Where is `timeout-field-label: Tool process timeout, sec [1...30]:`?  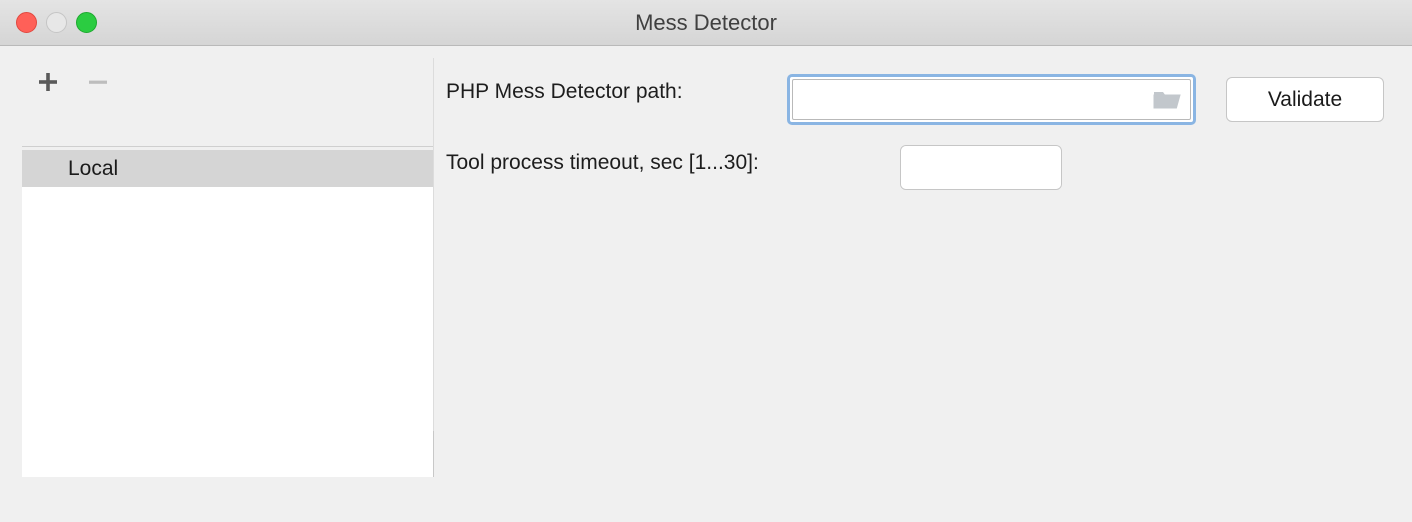 timeout-field-label: Tool process timeout, sec [1...30]: is located at coordinates (602, 162).